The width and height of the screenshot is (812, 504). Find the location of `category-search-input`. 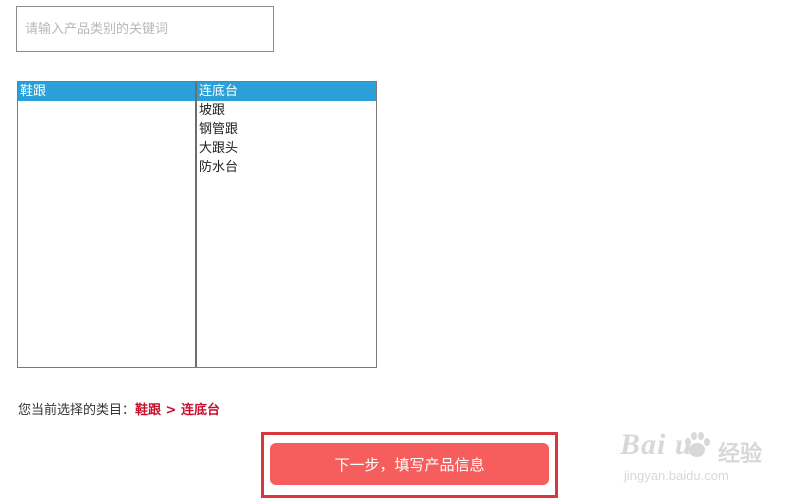

category-search-input is located at coordinates (145, 29).